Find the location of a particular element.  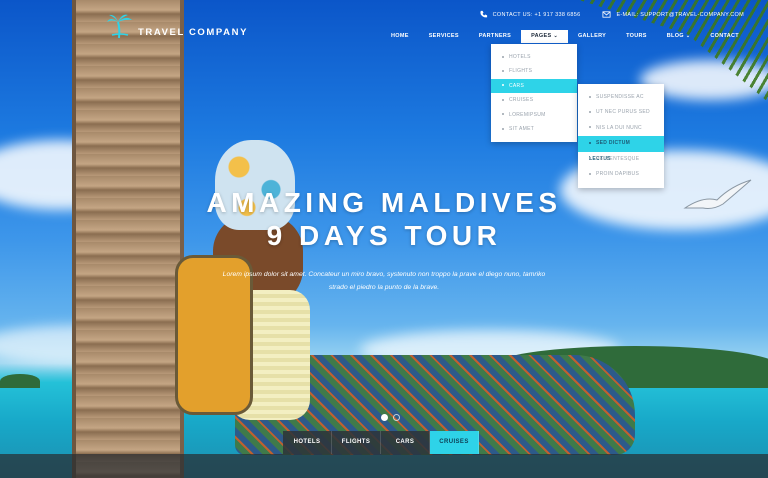

nav-item-pages: PAGES ⌄ is located at coordinates (544, 36).